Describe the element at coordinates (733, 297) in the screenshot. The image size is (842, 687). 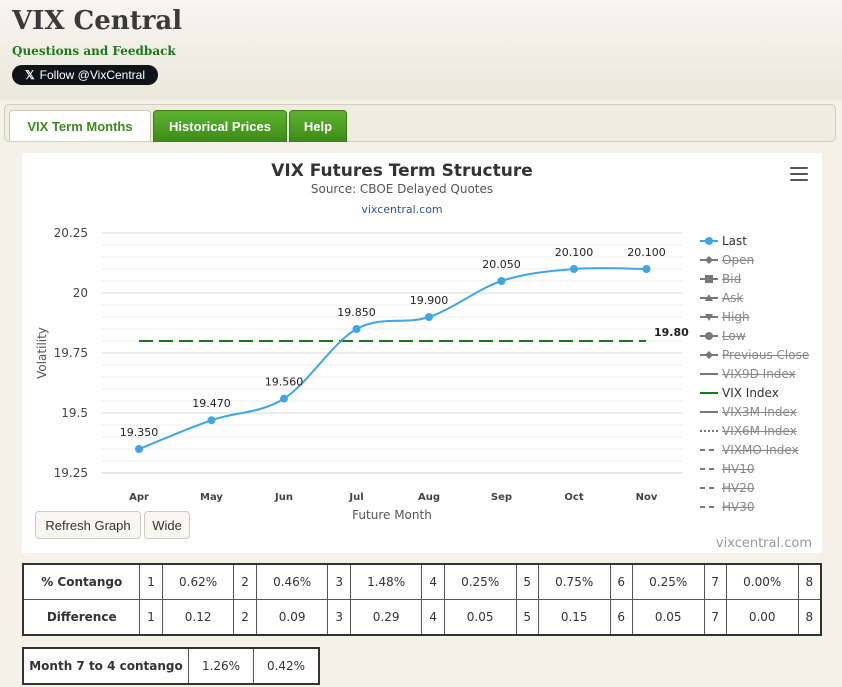
I see `legend-label: Ask` at that location.